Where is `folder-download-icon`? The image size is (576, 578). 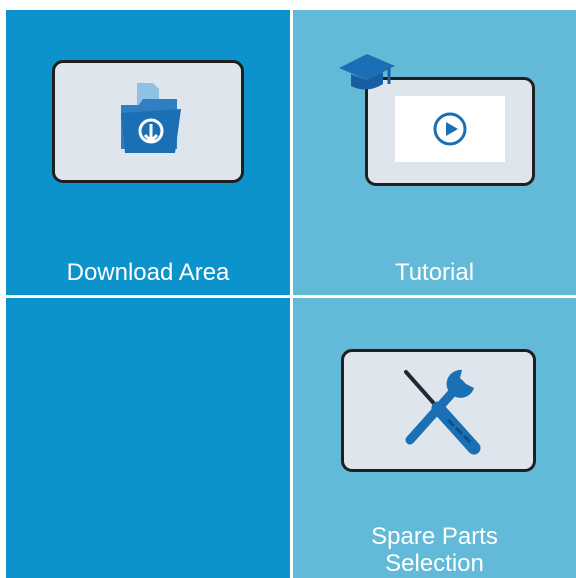 folder-download-icon is located at coordinates (151, 119).